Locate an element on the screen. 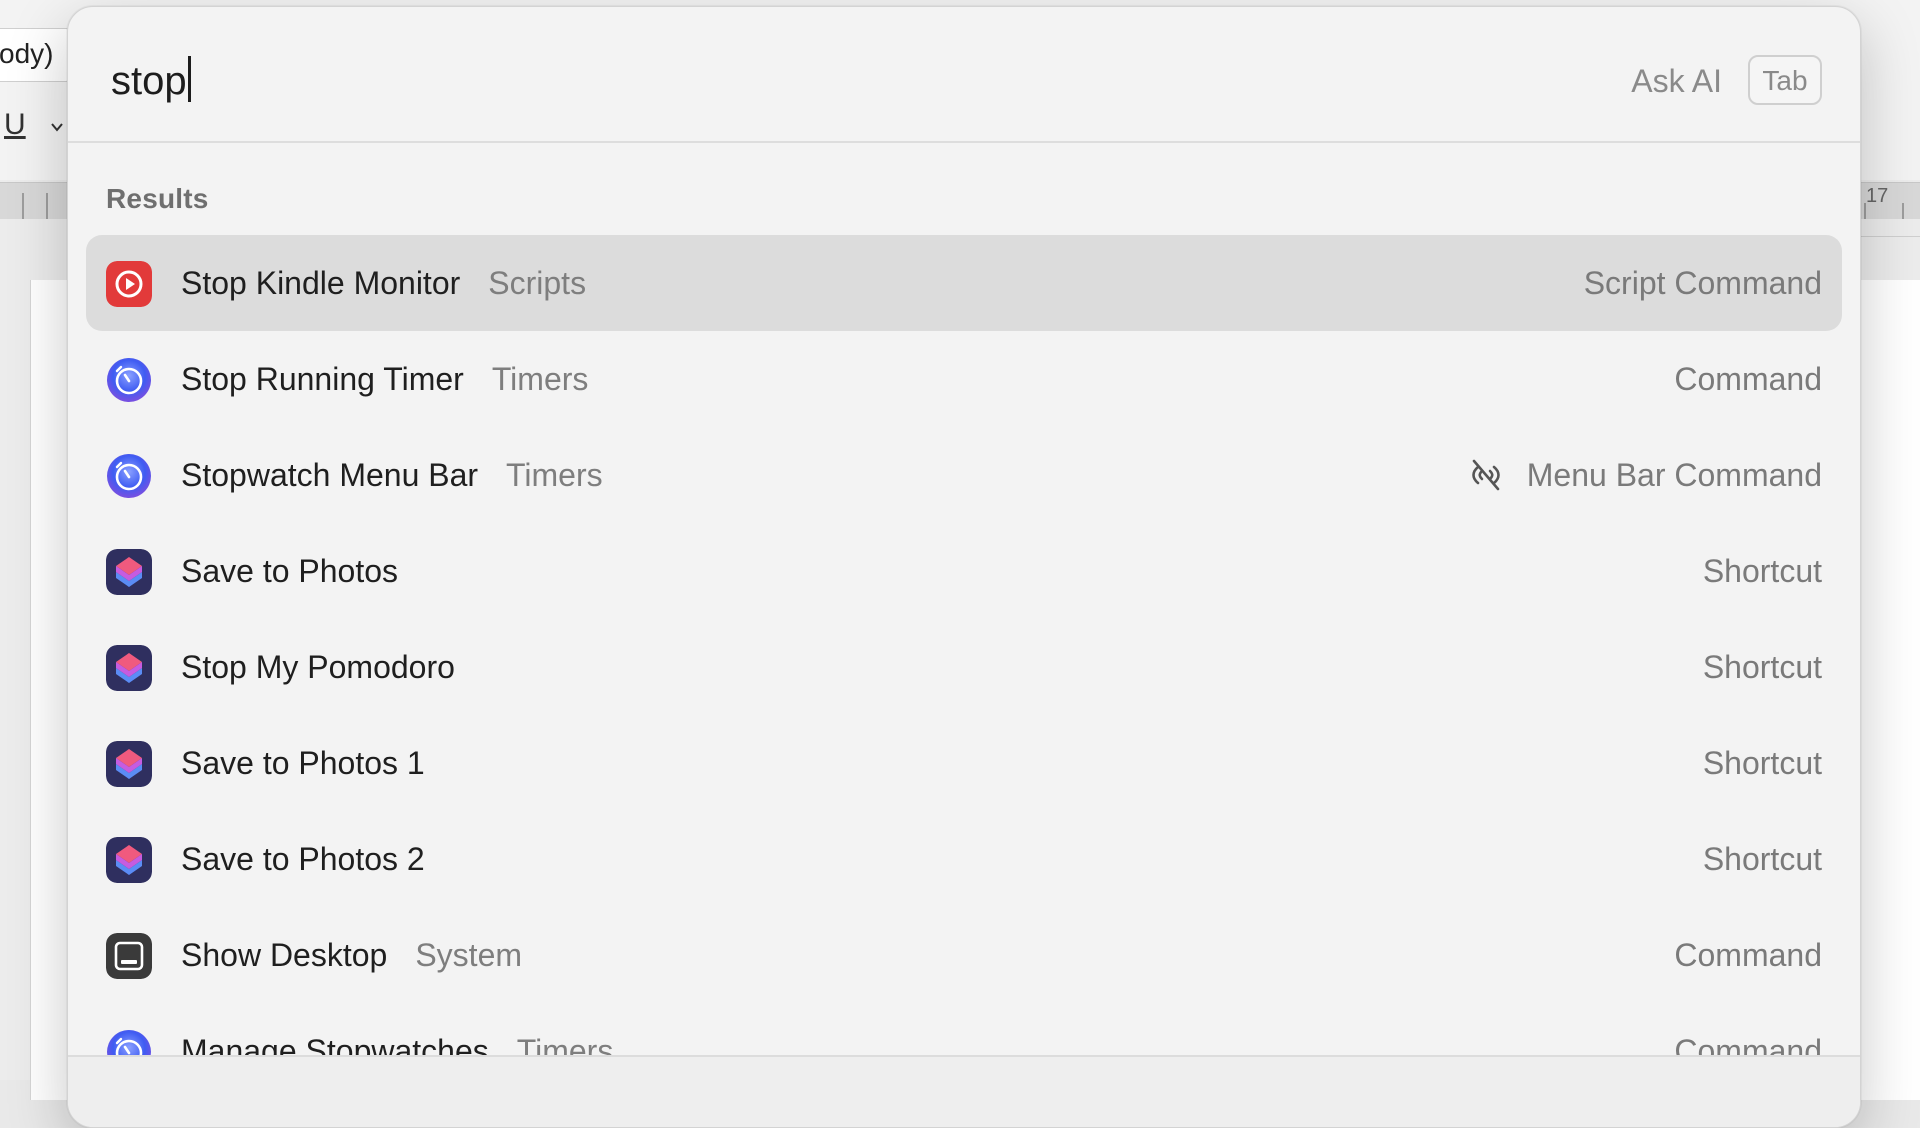 Image resolution: width=1920 pixels, height=1128 pixels. result-row: Save to Photos Shortcut is located at coordinates (964, 571).